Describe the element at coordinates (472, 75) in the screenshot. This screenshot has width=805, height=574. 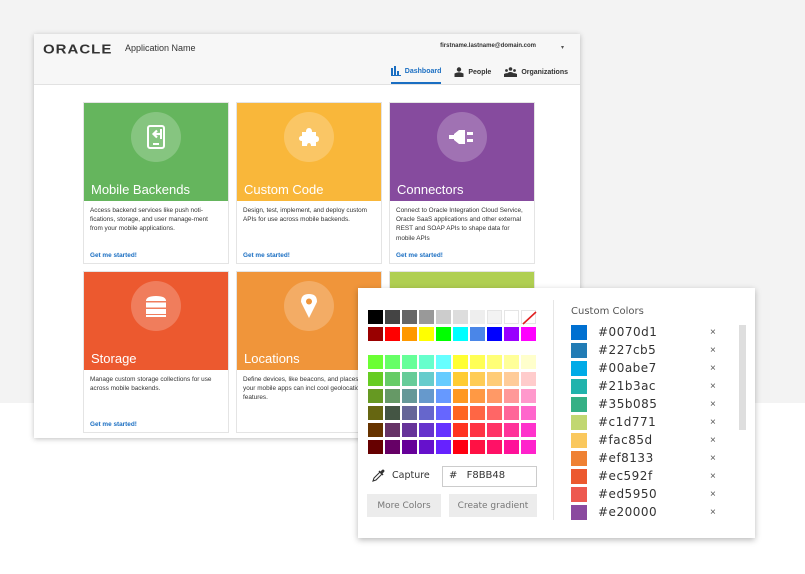
I see `nav-tab-people: People` at that location.